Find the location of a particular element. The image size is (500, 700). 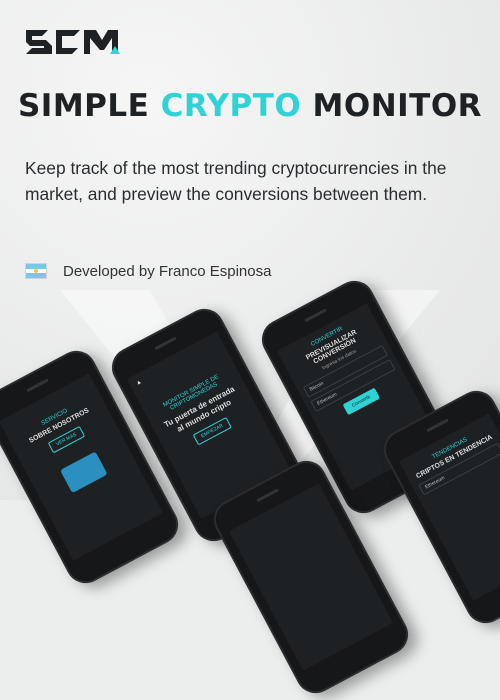

developer-credit: Developed by Franco Espinosa is located at coordinates (148, 271).